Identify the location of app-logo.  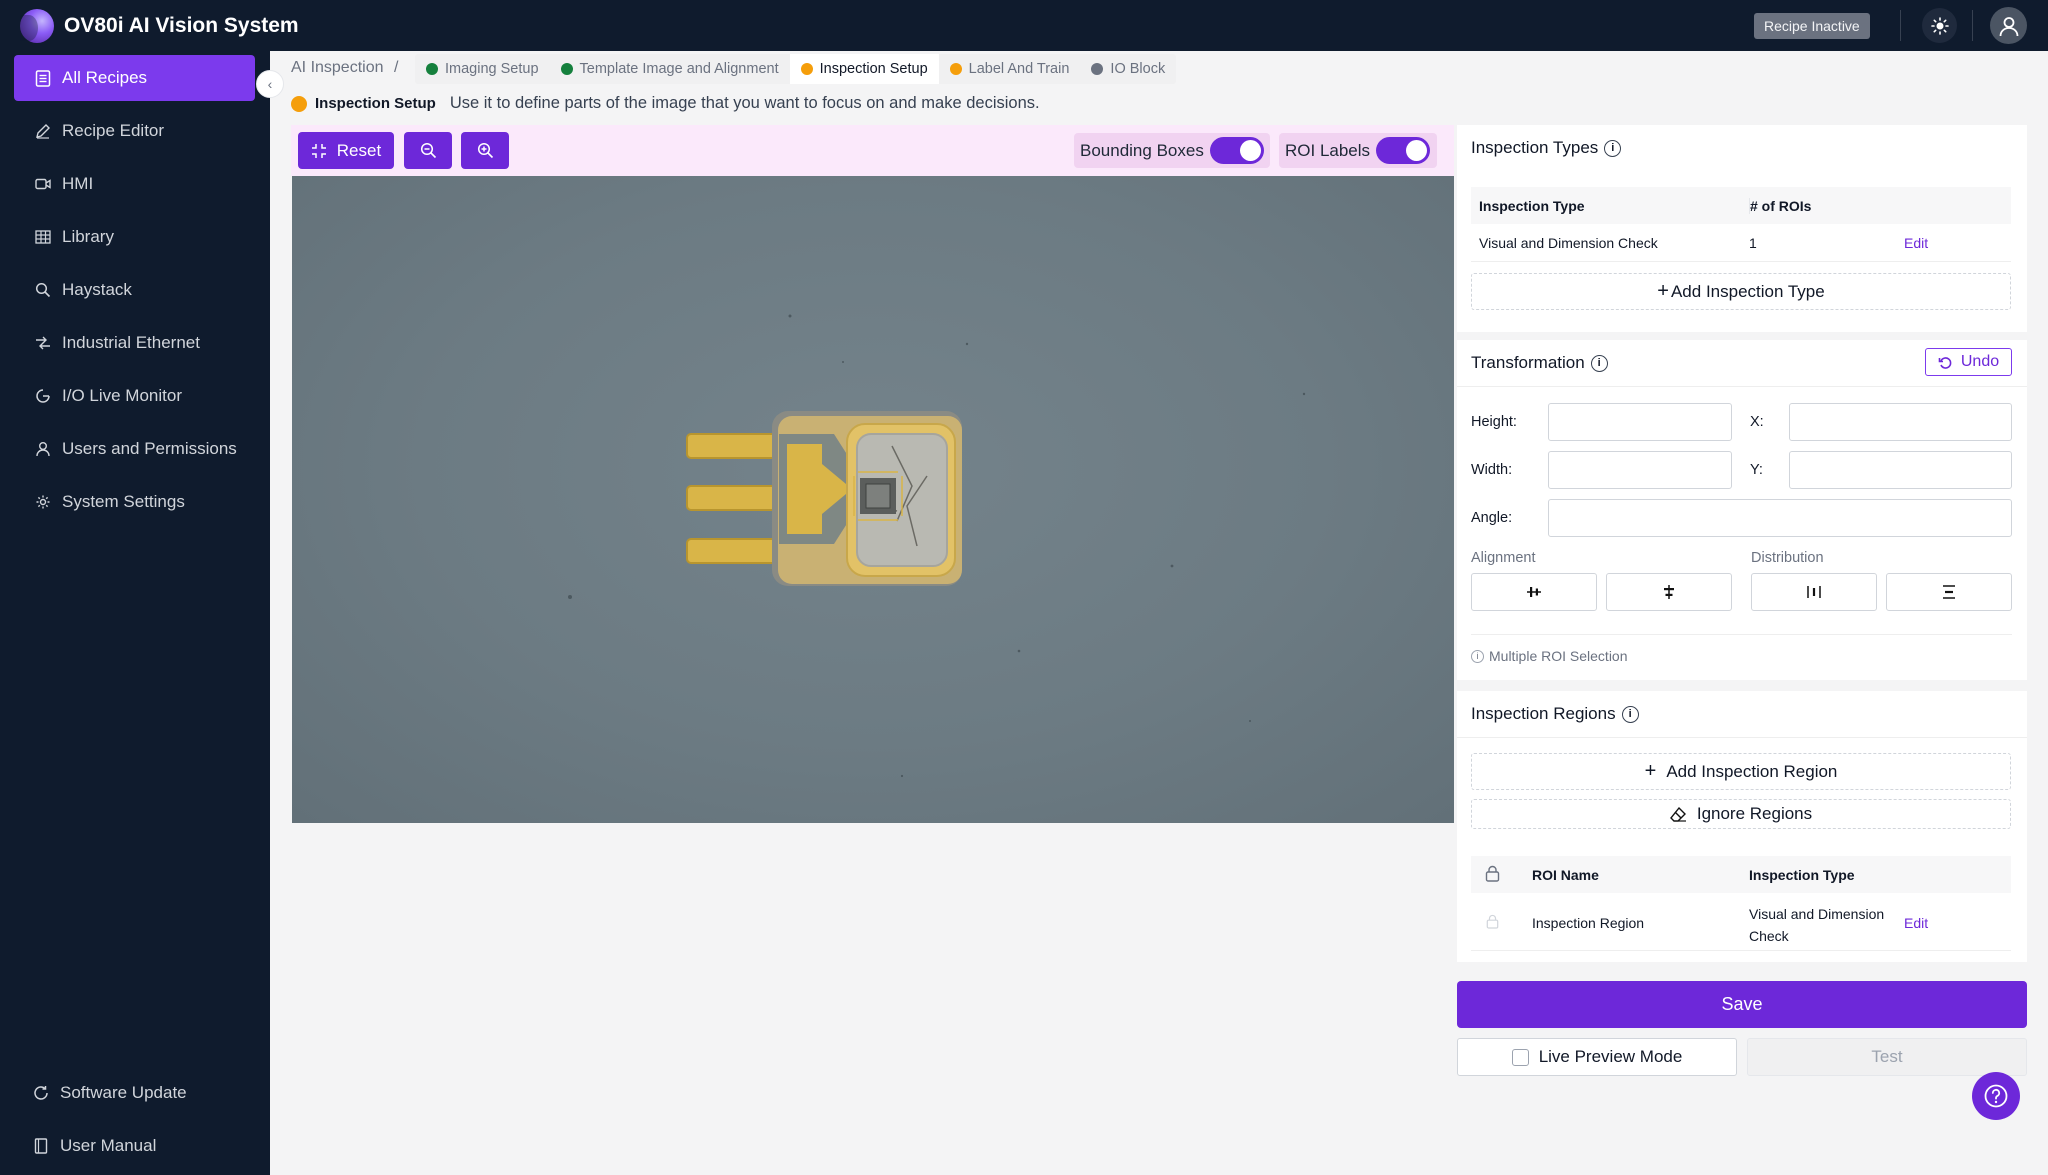
(37, 25).